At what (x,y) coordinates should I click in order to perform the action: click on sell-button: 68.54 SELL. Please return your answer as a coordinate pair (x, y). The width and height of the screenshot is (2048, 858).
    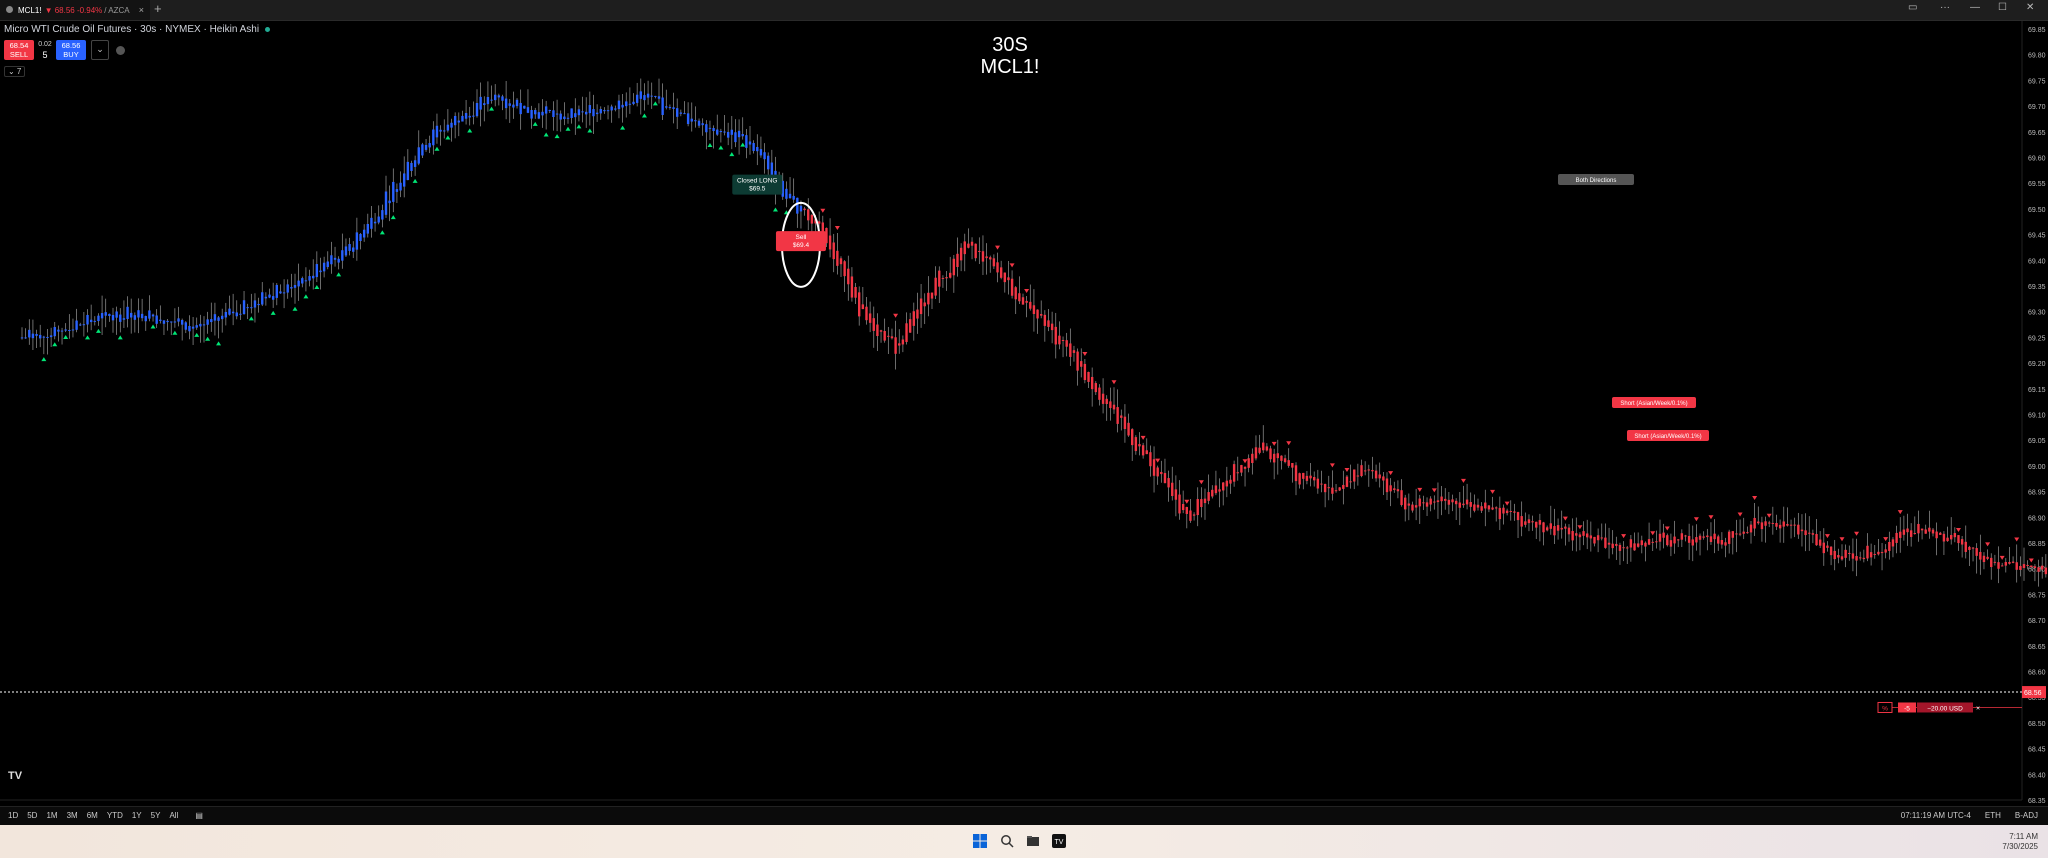
    Looking at the image, I should click on (19, 50).